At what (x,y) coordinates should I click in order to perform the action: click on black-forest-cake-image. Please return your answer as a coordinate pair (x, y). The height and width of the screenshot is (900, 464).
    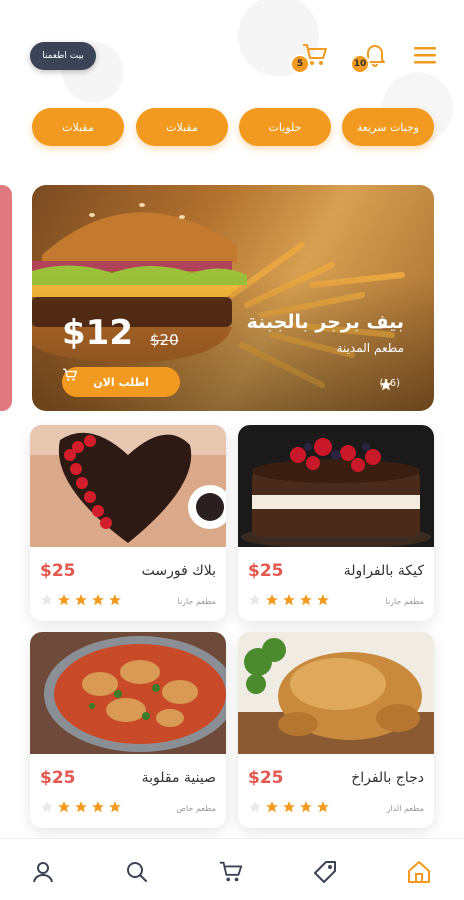
    Looking at the image, I should click on (128, 486).